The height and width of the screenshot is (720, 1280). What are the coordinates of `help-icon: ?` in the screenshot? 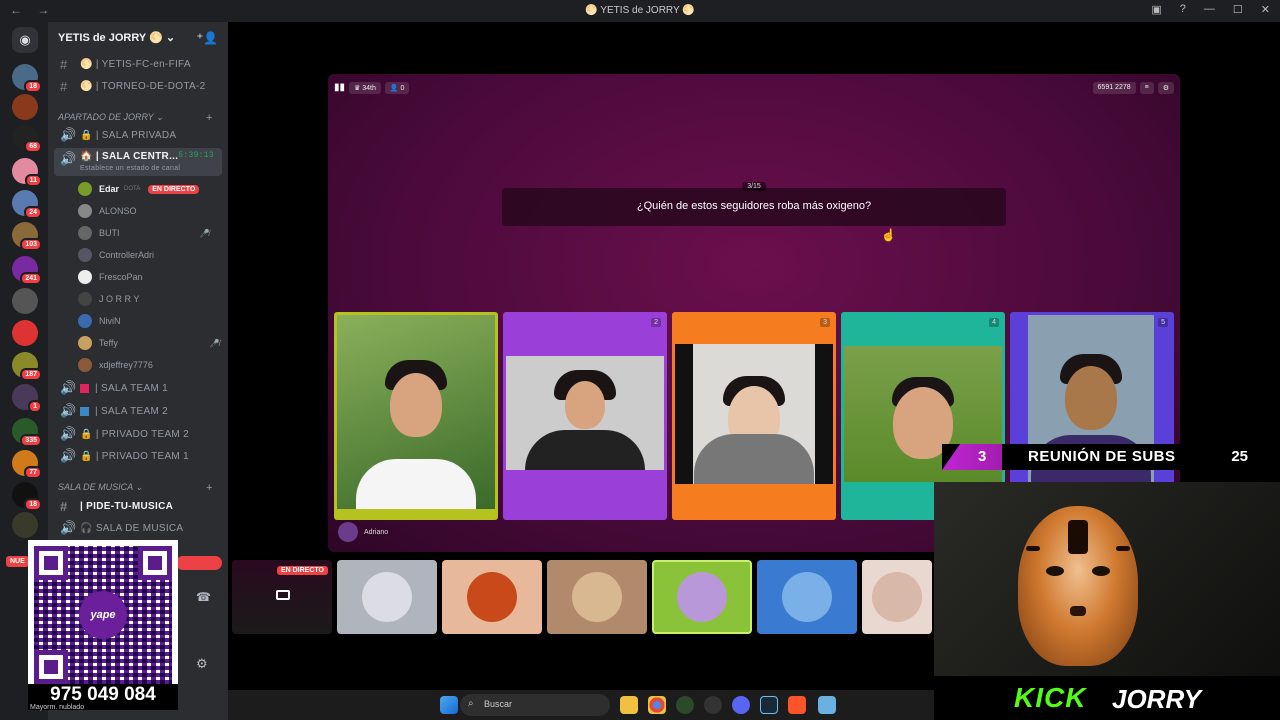 It's located at (1183, 9).